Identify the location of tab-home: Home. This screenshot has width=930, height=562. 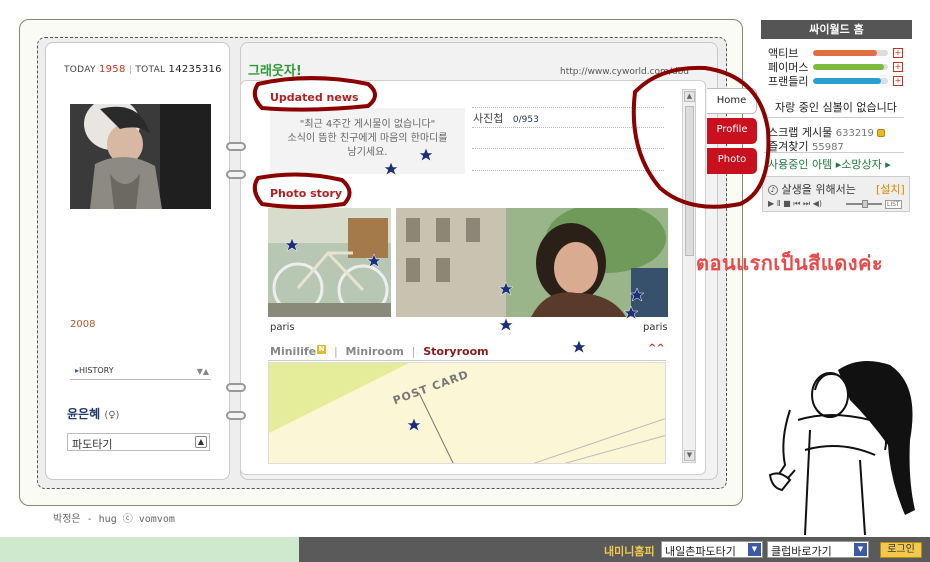
(732, 101).